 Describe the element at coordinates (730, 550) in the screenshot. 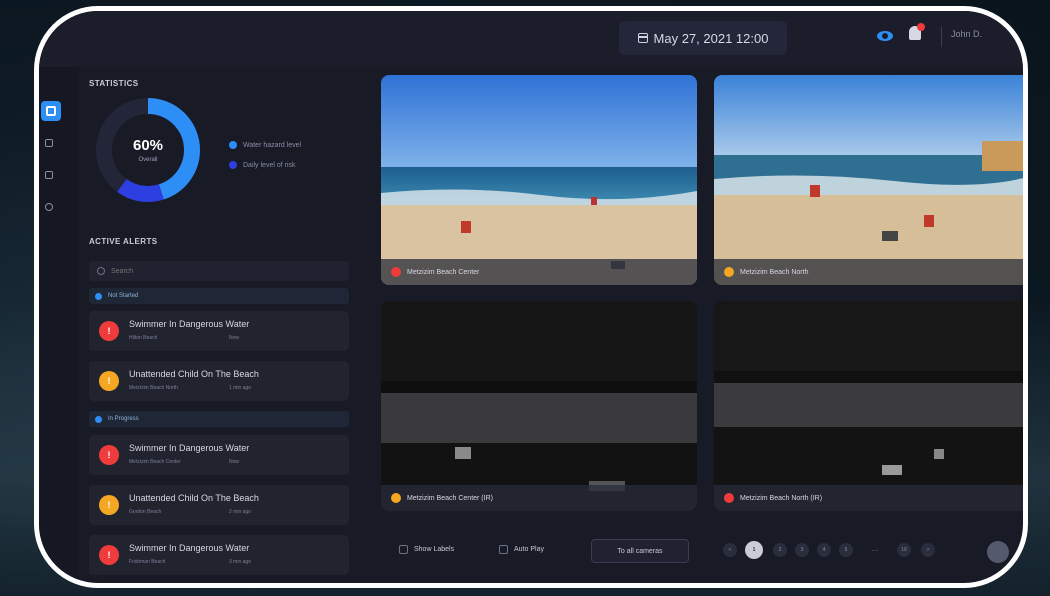

I see `pagination-prev: <` at that location.